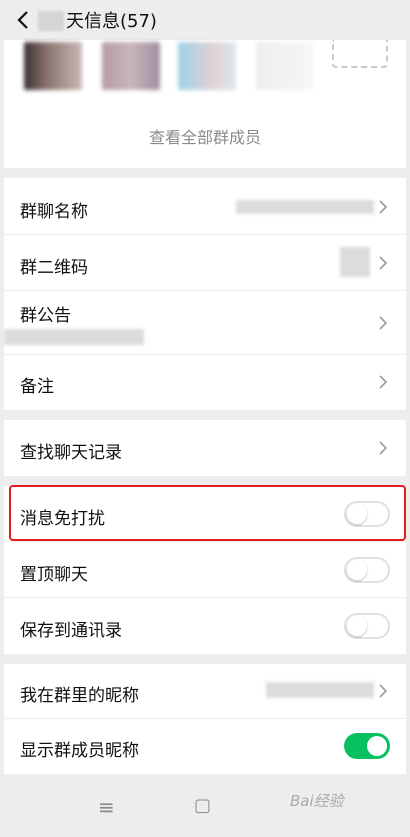 Image resolution: width=410 pixels, height=837 pixels. What do you see at coordinates (367, 570) in the screenshot?
I see `pin-chat-toggle` at bounding box center [367, 570].